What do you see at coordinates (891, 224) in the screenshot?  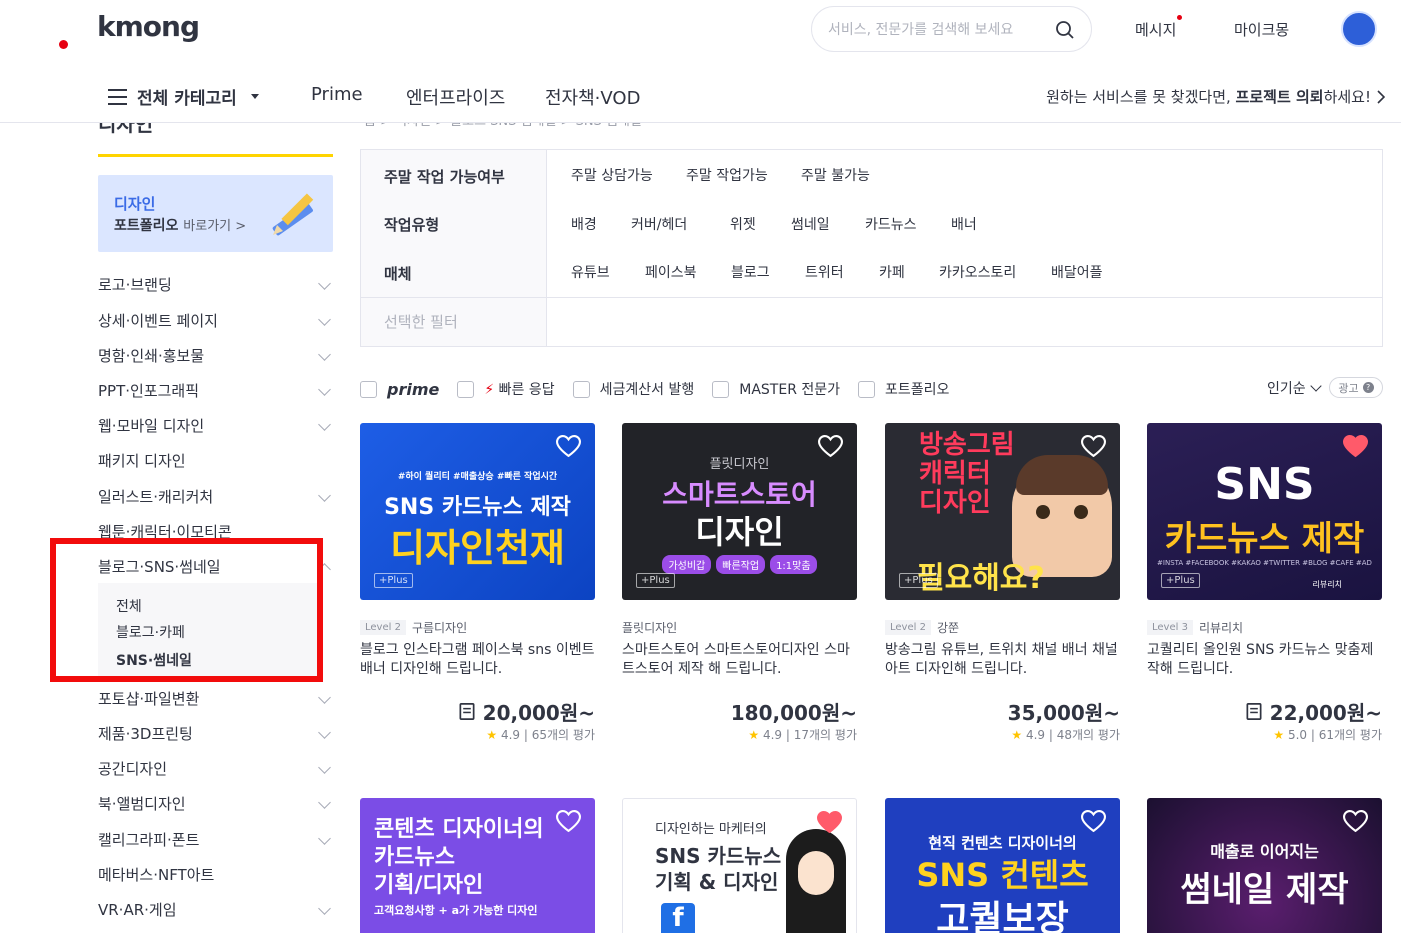 I see `filter-option: 카드뉴스` at bounding box center [891, 224].